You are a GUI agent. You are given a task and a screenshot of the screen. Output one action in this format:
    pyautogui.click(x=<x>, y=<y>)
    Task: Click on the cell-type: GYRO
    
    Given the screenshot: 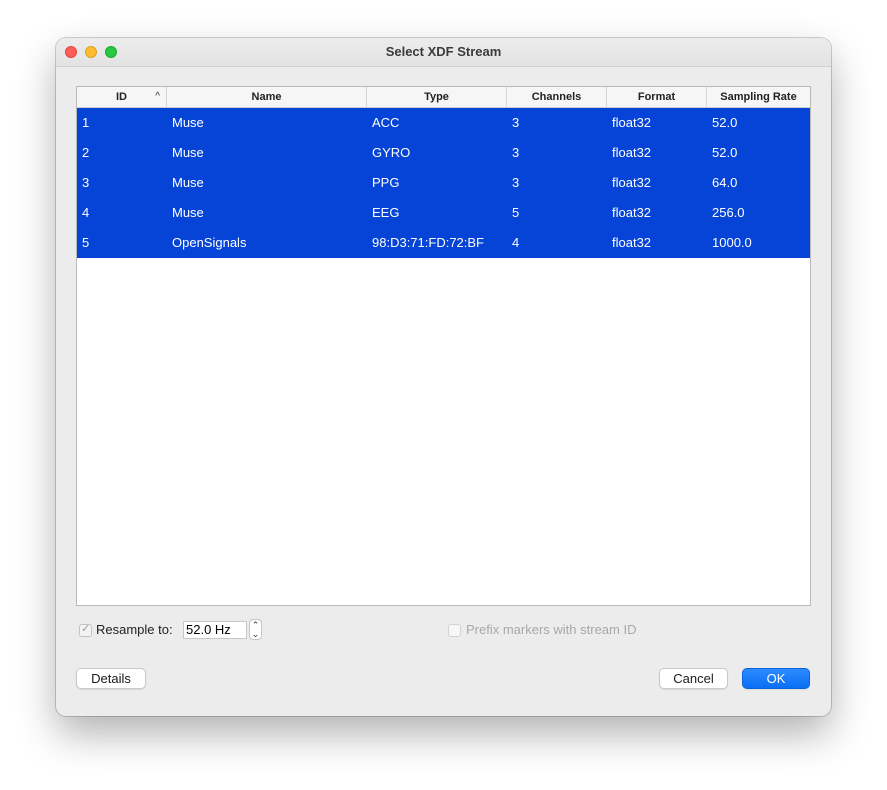 What is the action you would take?
    pyautogui.click(x=391, y=152)
    